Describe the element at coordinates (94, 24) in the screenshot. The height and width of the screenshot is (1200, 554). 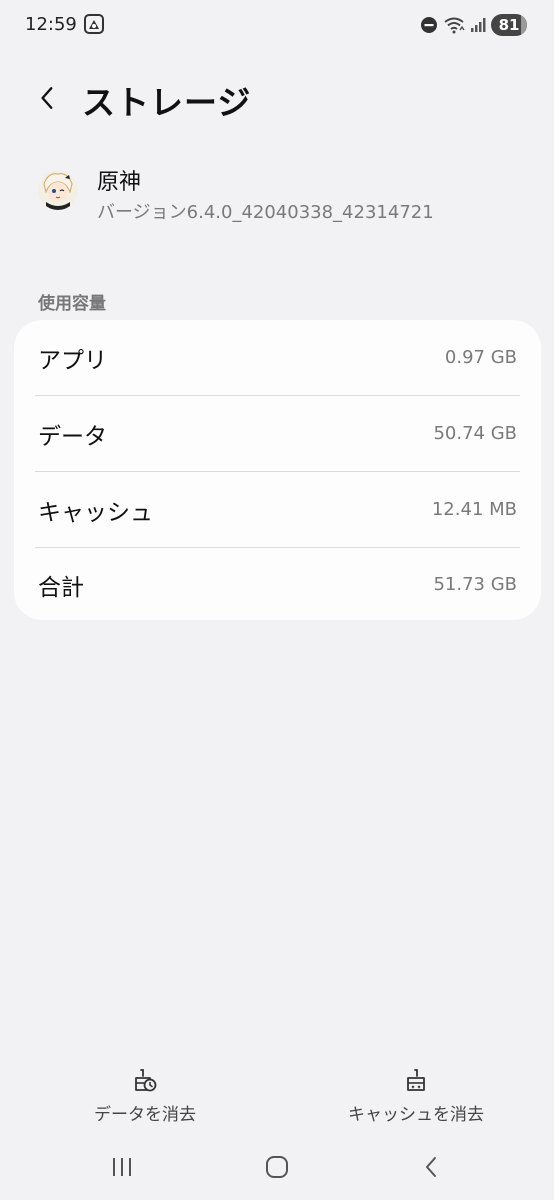
I see `notification-app-icon` at that location.